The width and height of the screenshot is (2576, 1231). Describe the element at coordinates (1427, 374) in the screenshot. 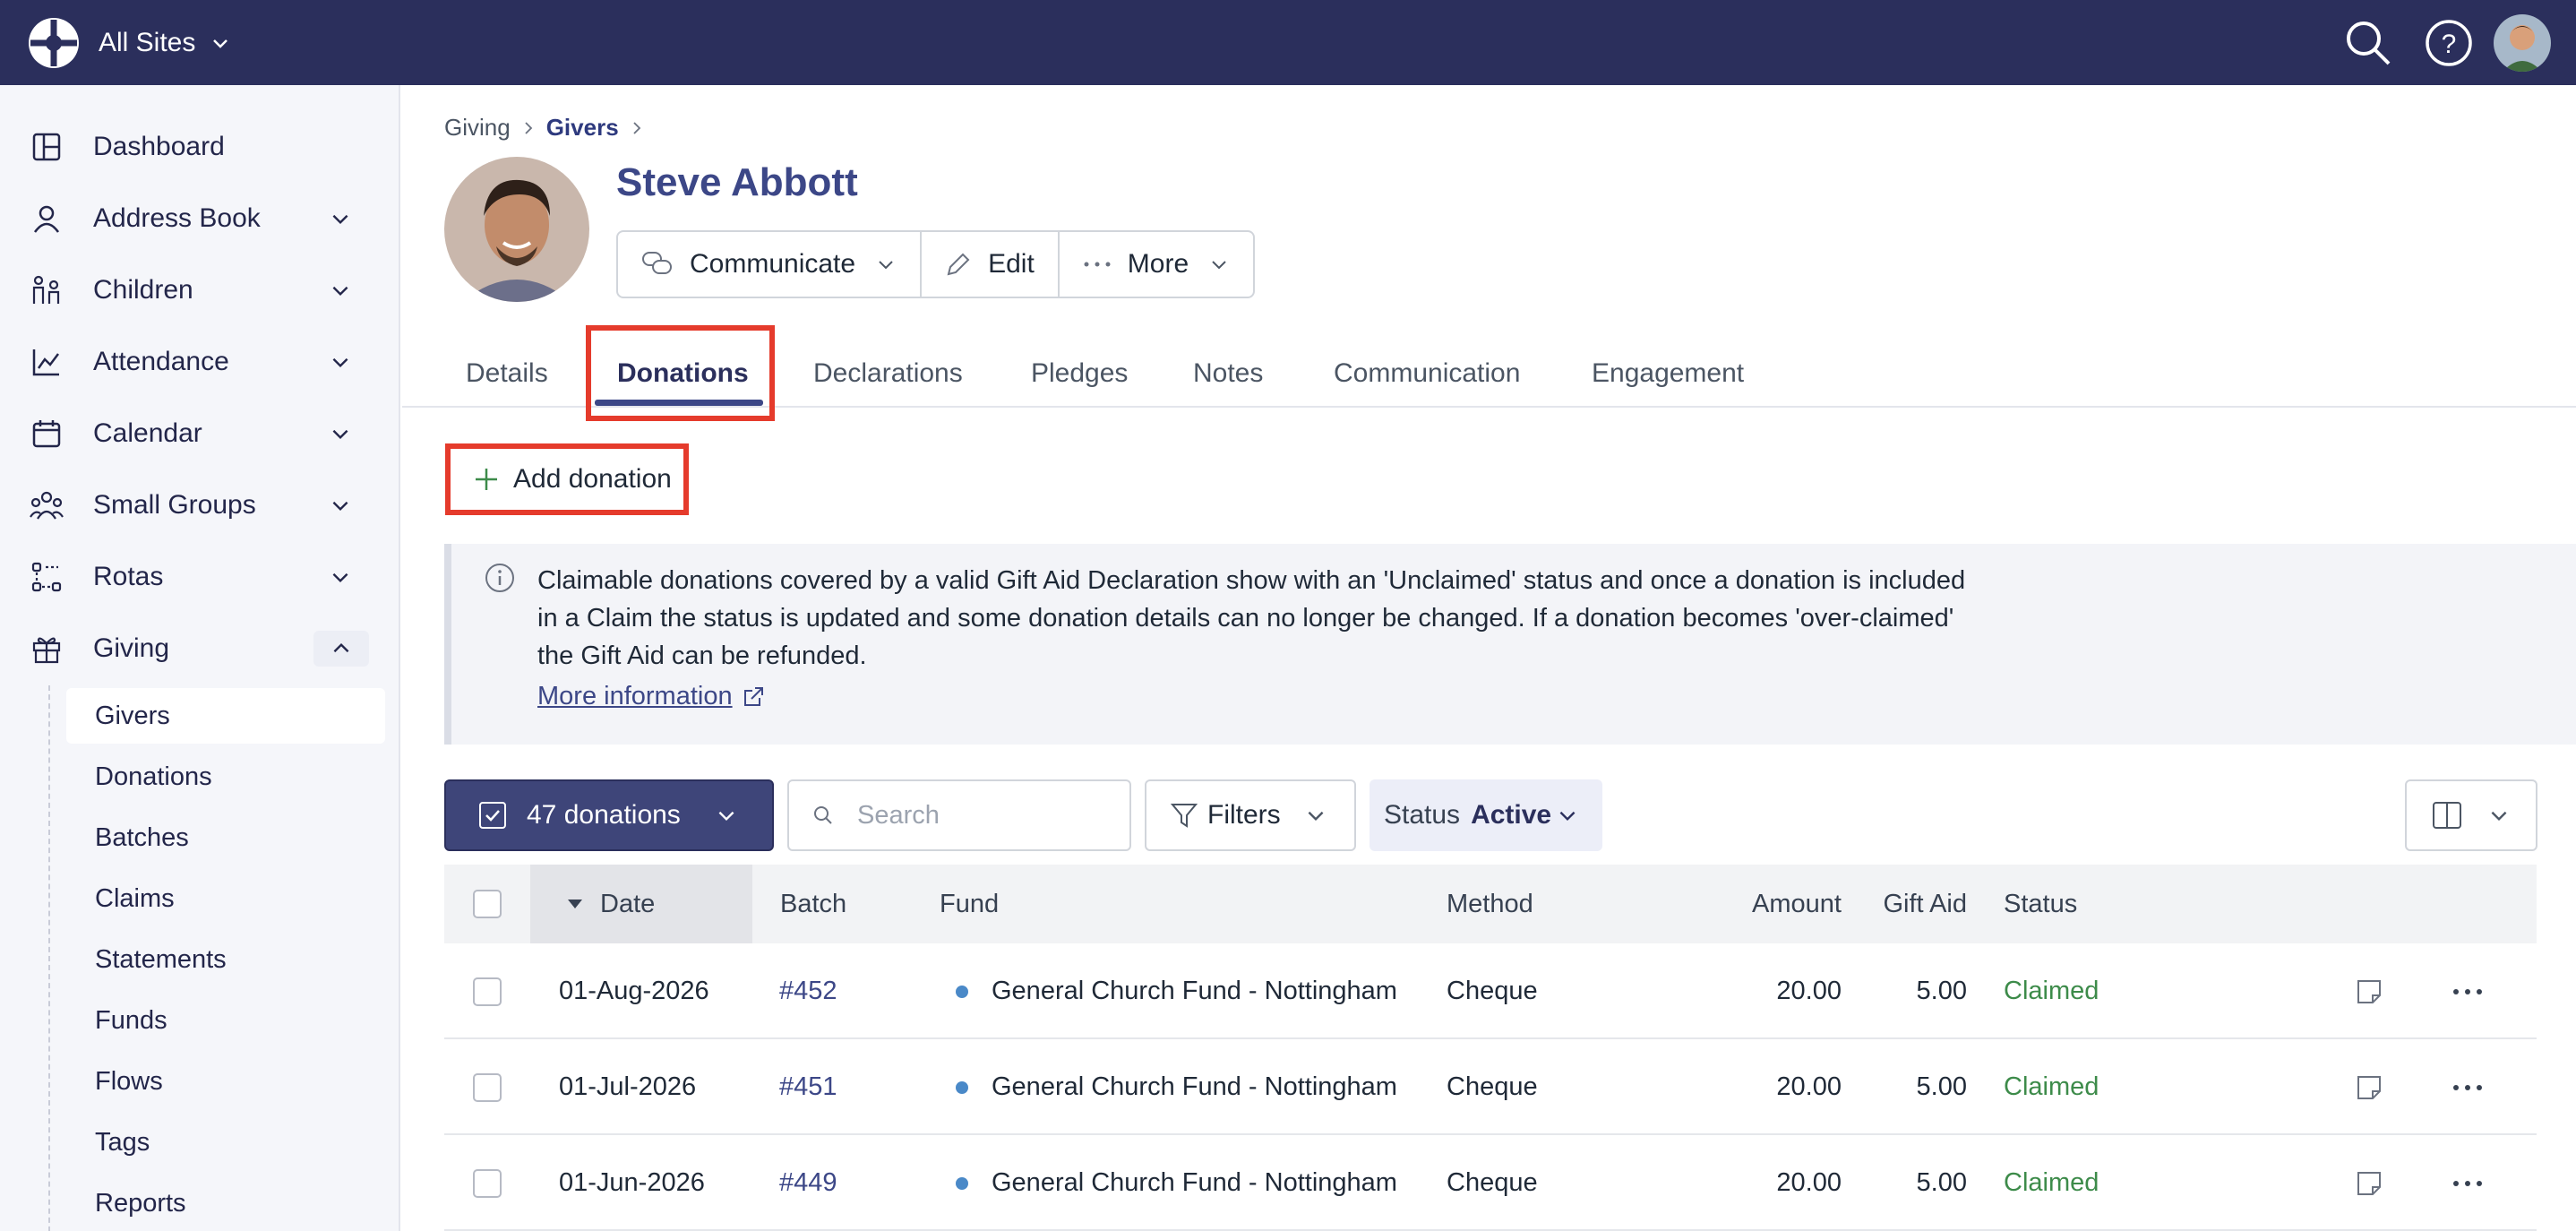

I see `tab-communication: Communication` at that location.